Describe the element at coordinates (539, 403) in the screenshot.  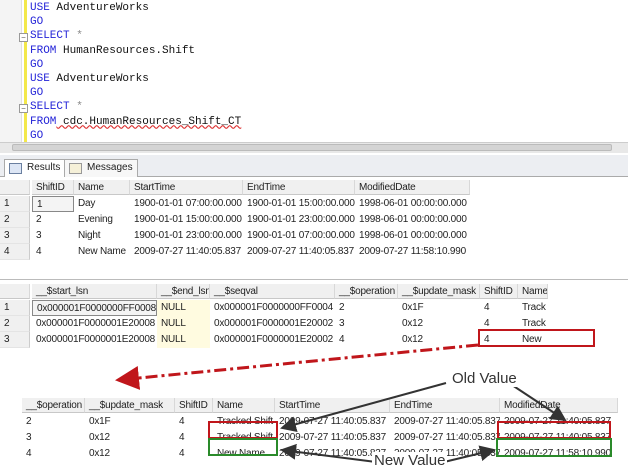
I see `arrow-old-date` at that location.